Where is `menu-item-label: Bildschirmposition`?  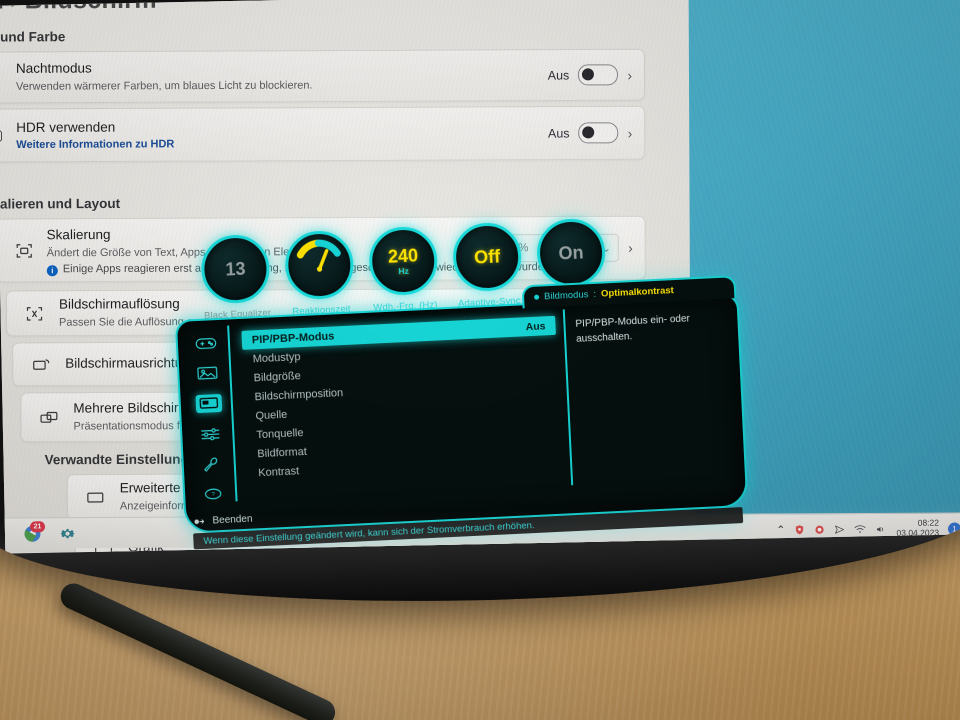
menu-item-label: Bildschirmposition is located at coordinates (299, 394).